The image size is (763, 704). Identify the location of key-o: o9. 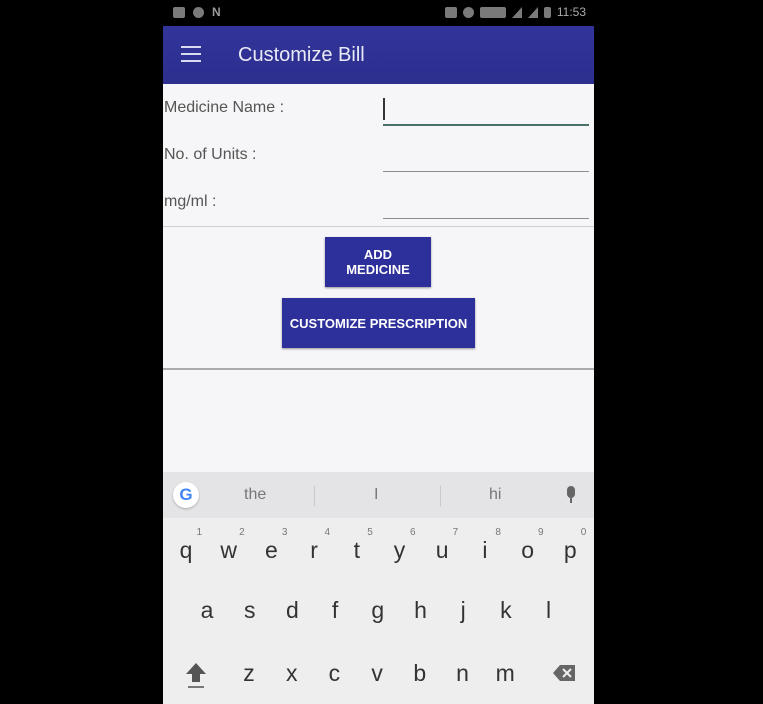
(528, 550).